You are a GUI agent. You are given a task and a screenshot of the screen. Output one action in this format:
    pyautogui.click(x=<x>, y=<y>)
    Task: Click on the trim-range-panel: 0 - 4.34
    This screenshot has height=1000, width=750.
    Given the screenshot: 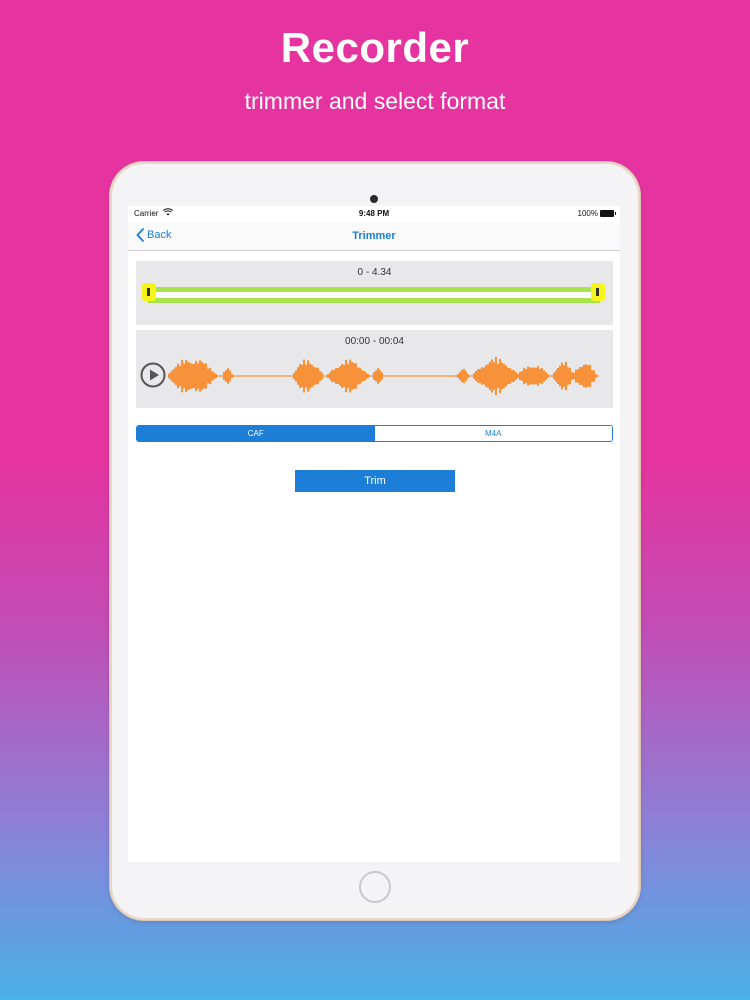 What is the action you would take?
    pyautogui.click(x=374, y=293)
    